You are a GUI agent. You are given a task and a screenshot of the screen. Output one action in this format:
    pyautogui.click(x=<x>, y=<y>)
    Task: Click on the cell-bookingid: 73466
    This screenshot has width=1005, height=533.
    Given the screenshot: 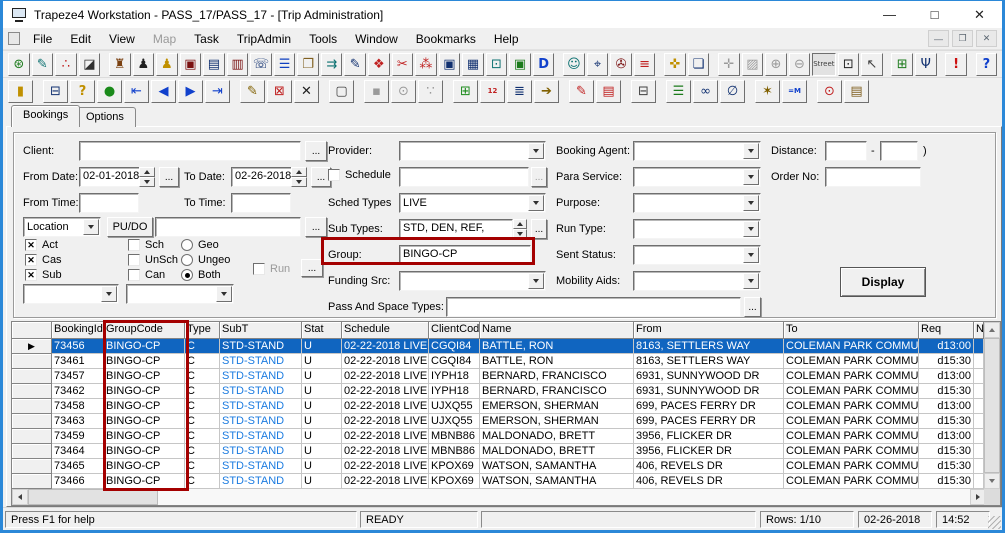 What is the action you would take?
    pyautogui.click(x=78, y=481)
    